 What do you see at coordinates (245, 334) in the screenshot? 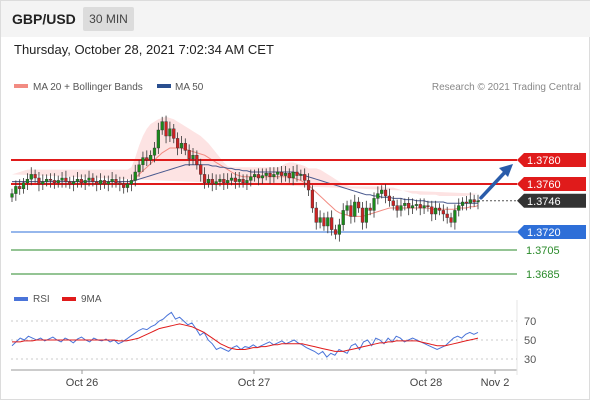
I see `rsi-line` at bounding box center [245, 334].